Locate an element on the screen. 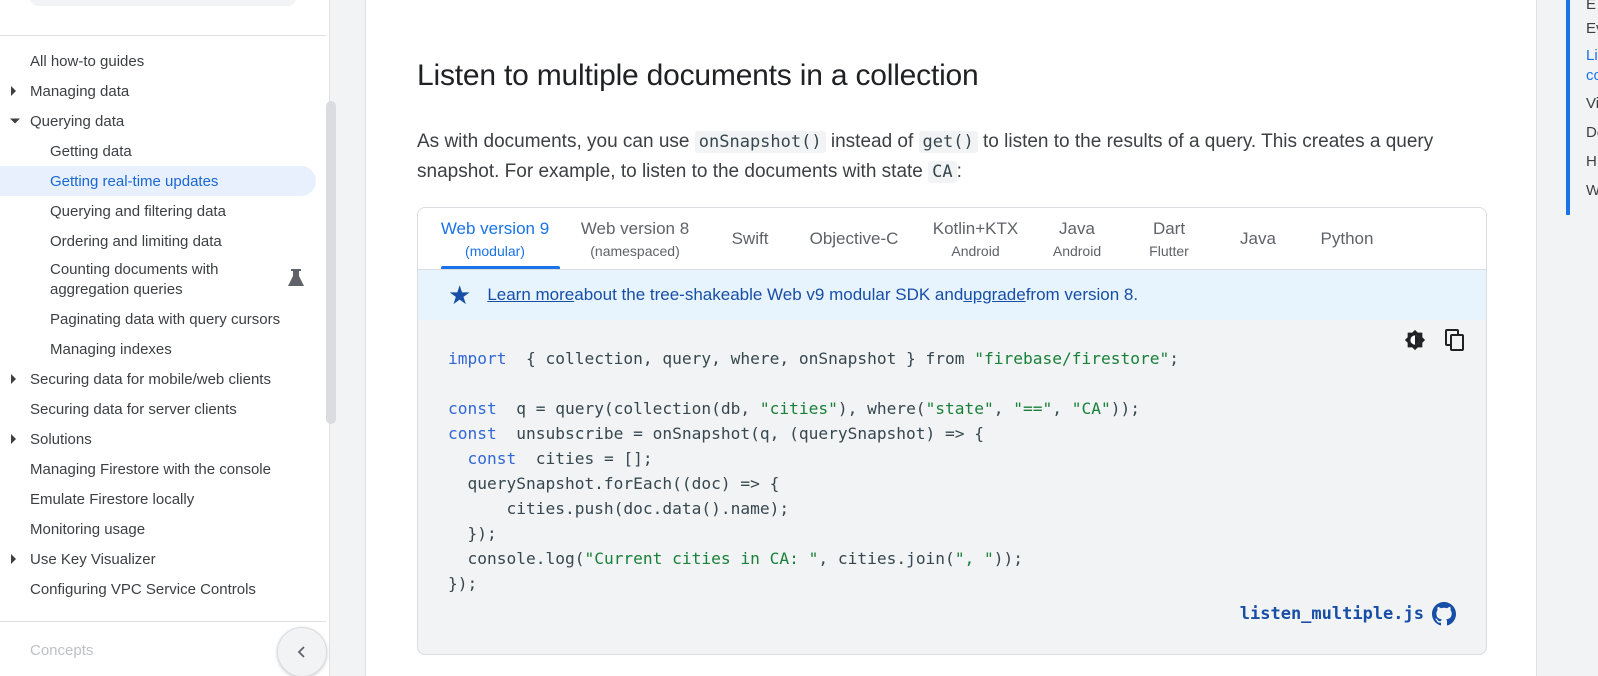  sidebar-item: Querying and filtering data is located at coordinates (163, 211).